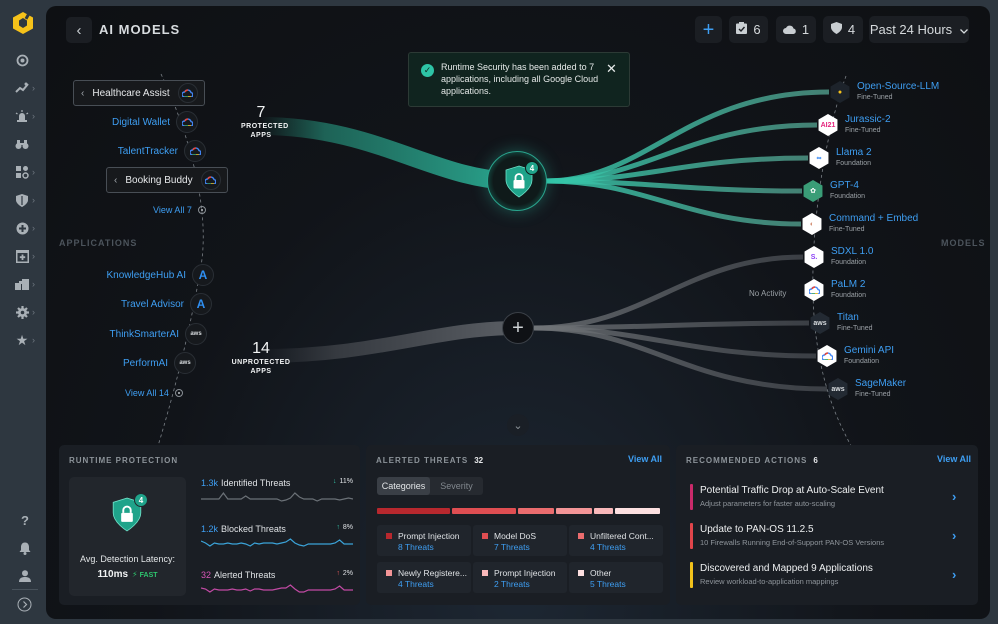 This screenshot has width=998, height=624. I want to click on check-circle-icon: ✓, so click(427, 70).